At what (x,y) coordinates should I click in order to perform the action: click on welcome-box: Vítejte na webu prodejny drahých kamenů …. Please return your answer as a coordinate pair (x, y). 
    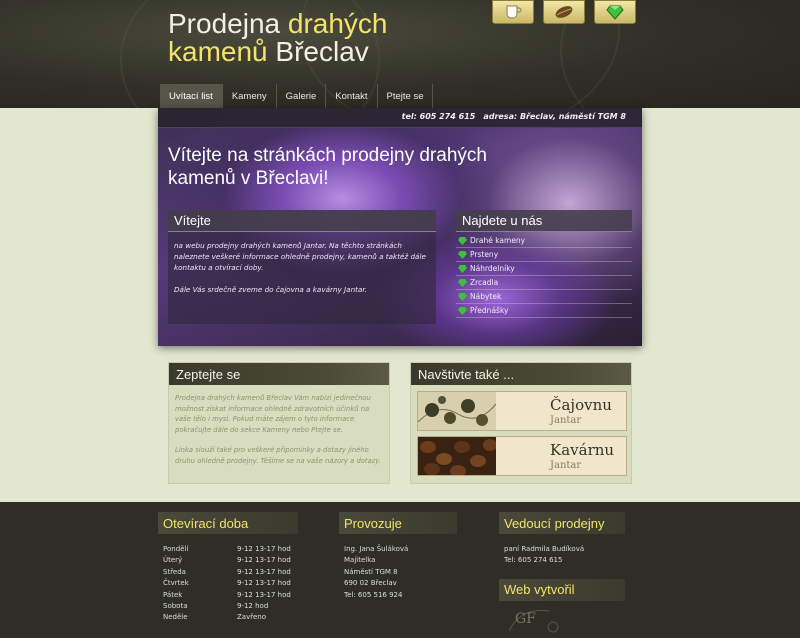
    Looking at the image, I should click on (302, 267).